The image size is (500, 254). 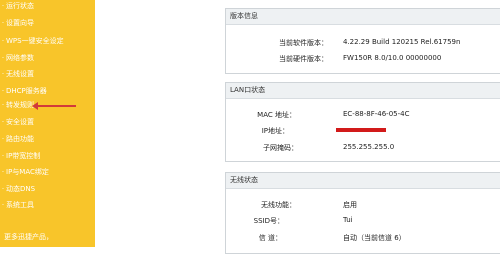 I want to click on panel-title: 版本信息, so click(x=363, y=17).